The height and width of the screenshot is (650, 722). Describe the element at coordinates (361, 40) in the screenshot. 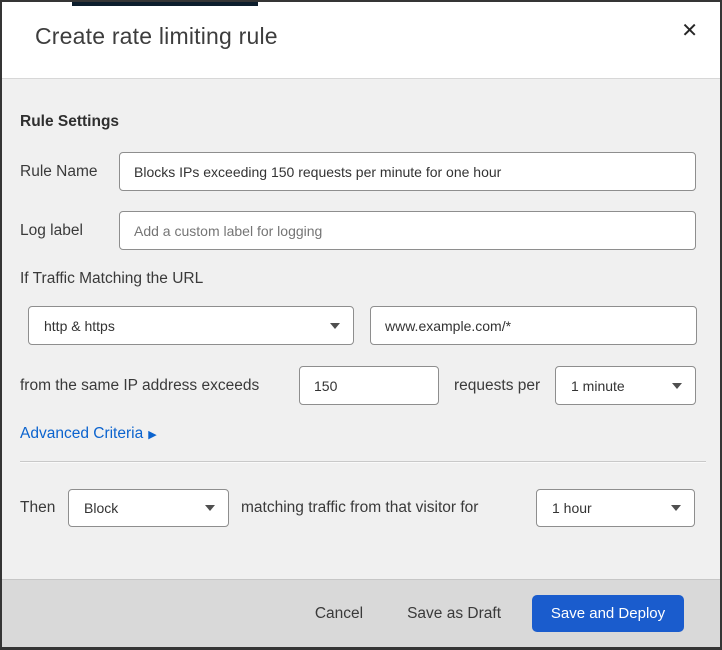

I see `dialog-header: Create rate limiting rule ✕` at that location.